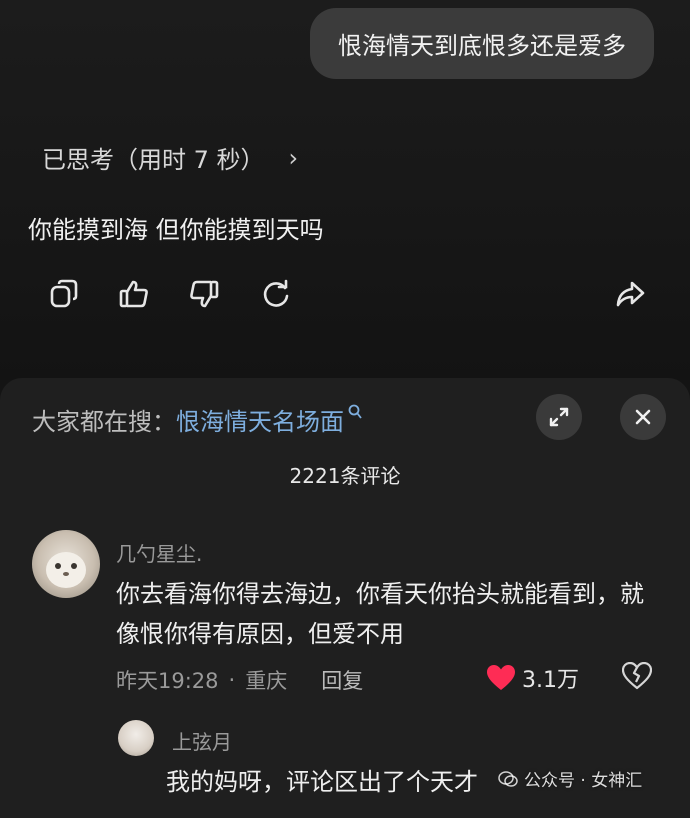 The image size is (690, 818). I want to click on reply-username: 上弦月, so click(202, 740).